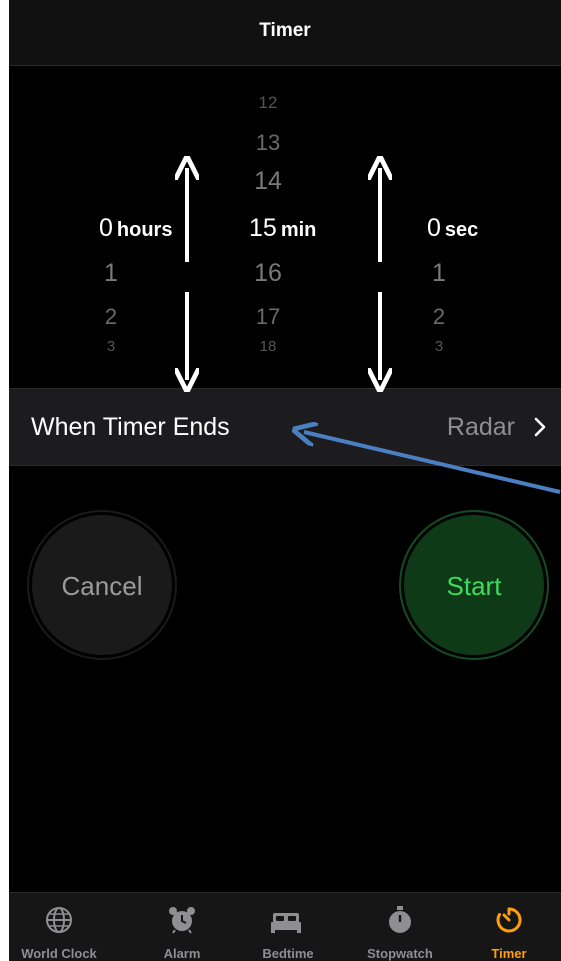  I want to click on hours-value: 0, so click(106, 228).